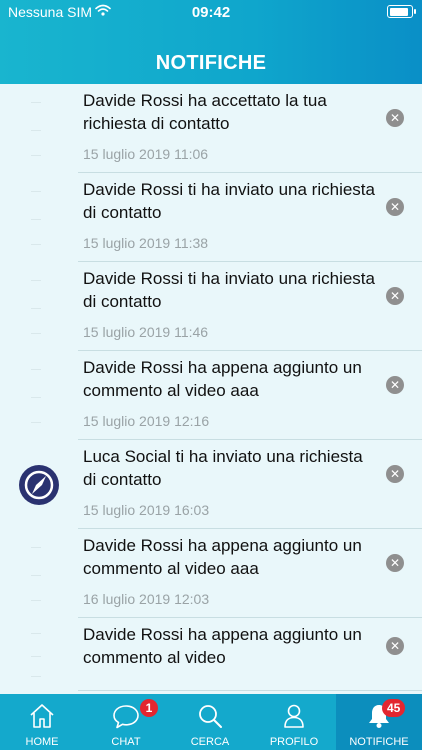 The image size is (422, 750). Describe the element at coordinates (210, 742) in the screenshot. I see `tab-search-label: CERCA` at that location.